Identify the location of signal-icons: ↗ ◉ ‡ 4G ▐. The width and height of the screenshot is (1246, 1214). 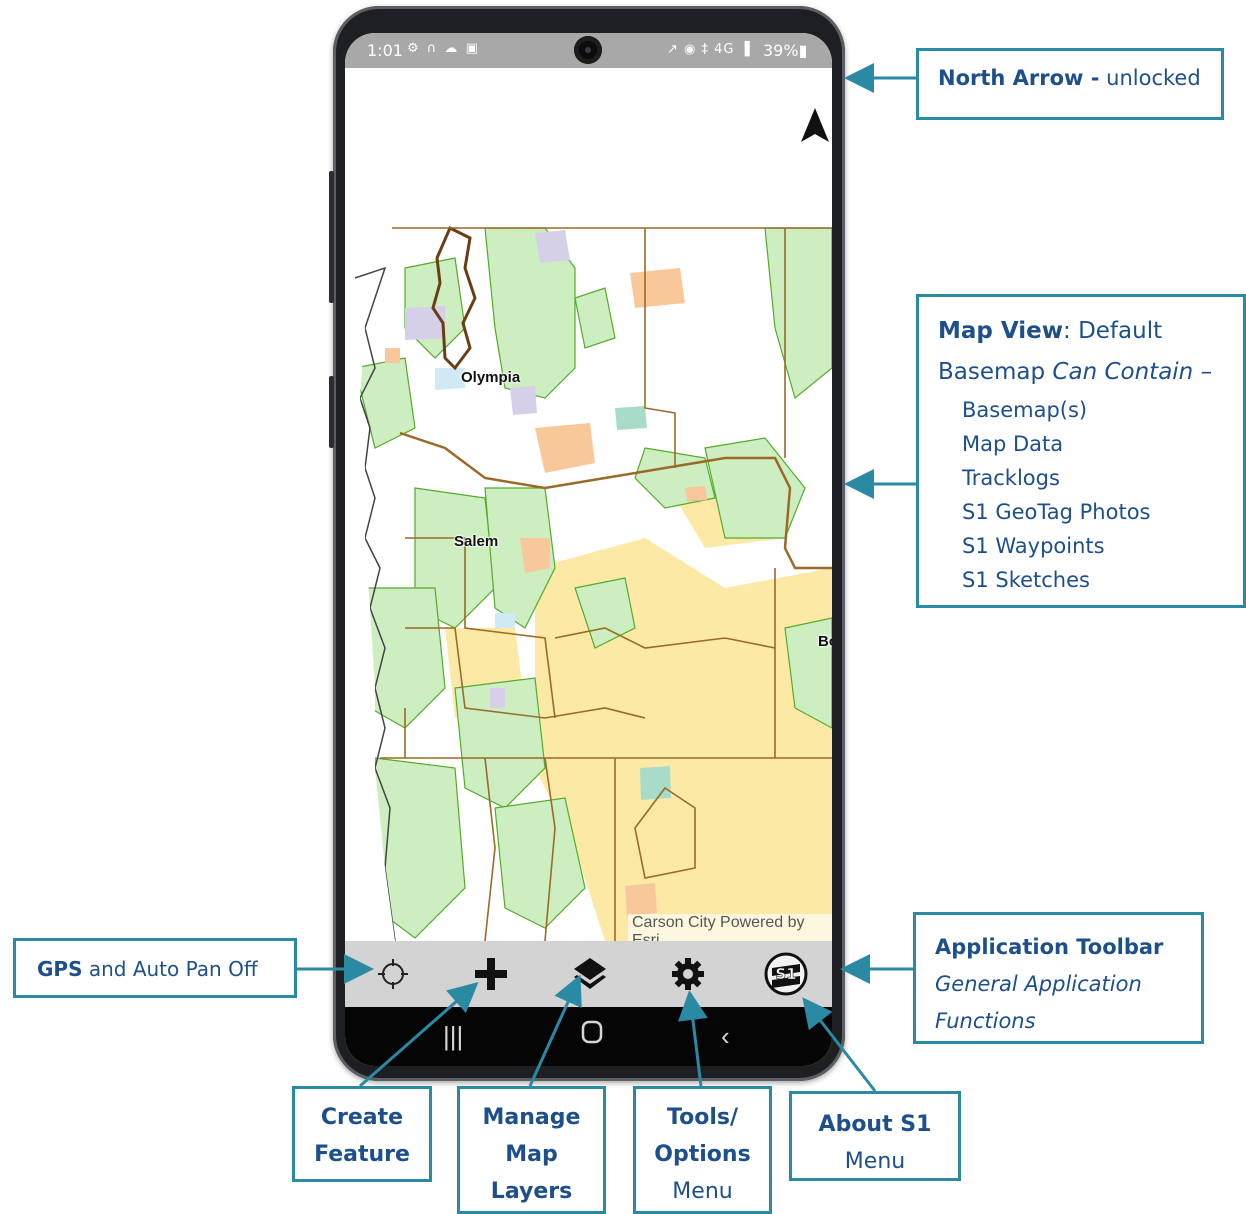
(709, 49).